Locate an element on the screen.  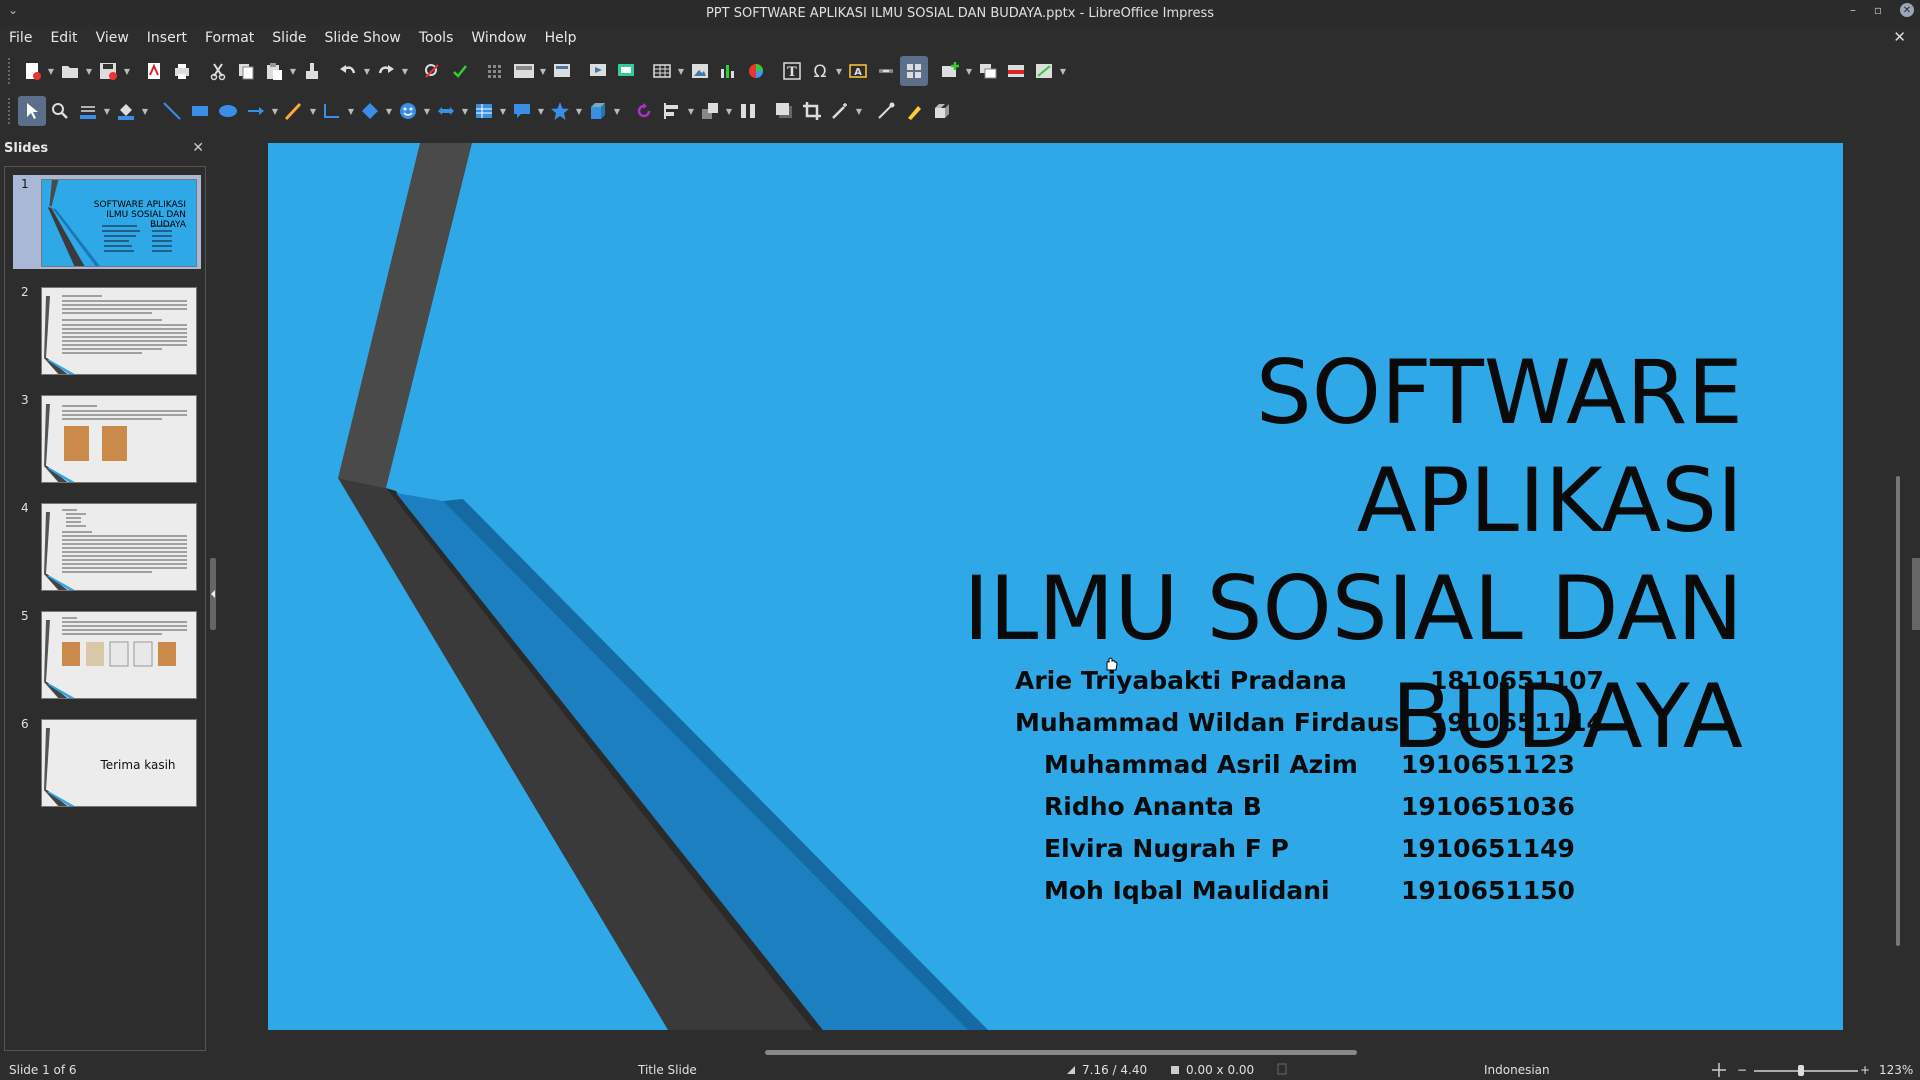
menu-insert: Insert is located at coordinates (167, 38).